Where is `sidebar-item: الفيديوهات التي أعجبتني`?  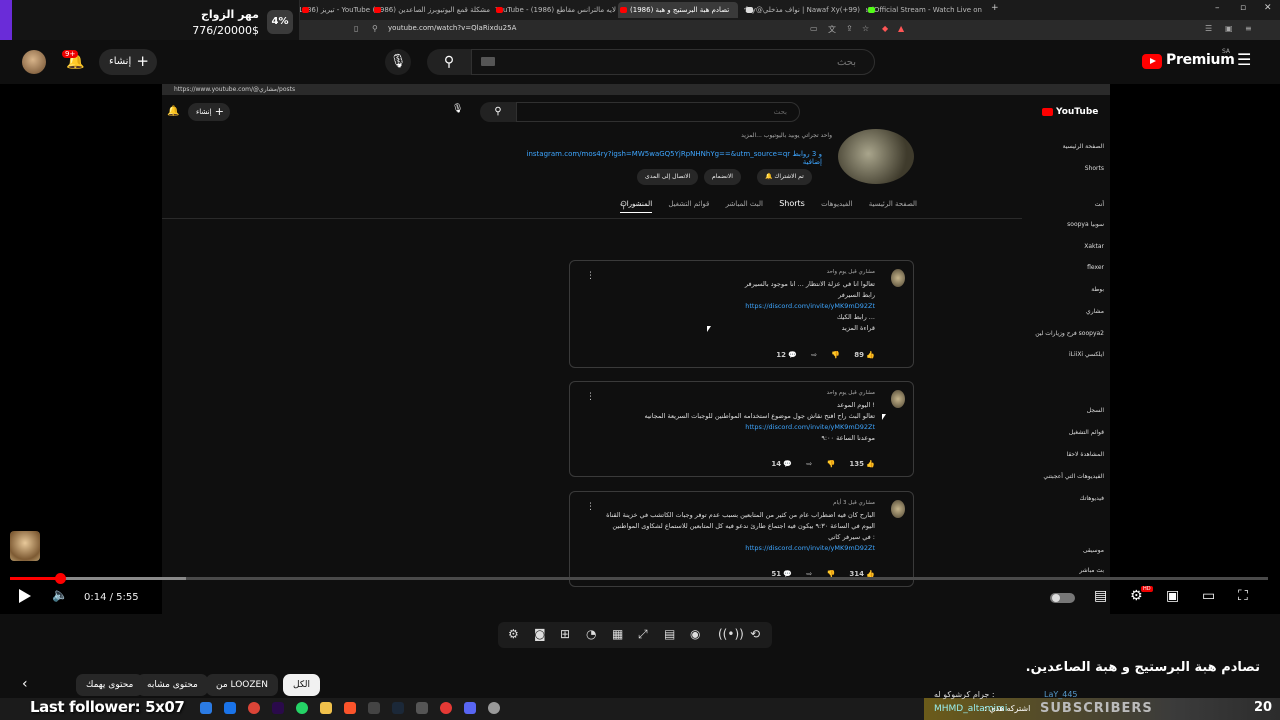 sidebar-item: الفيديوهات التي أعجبتني is located at coordinates (1073, 476).